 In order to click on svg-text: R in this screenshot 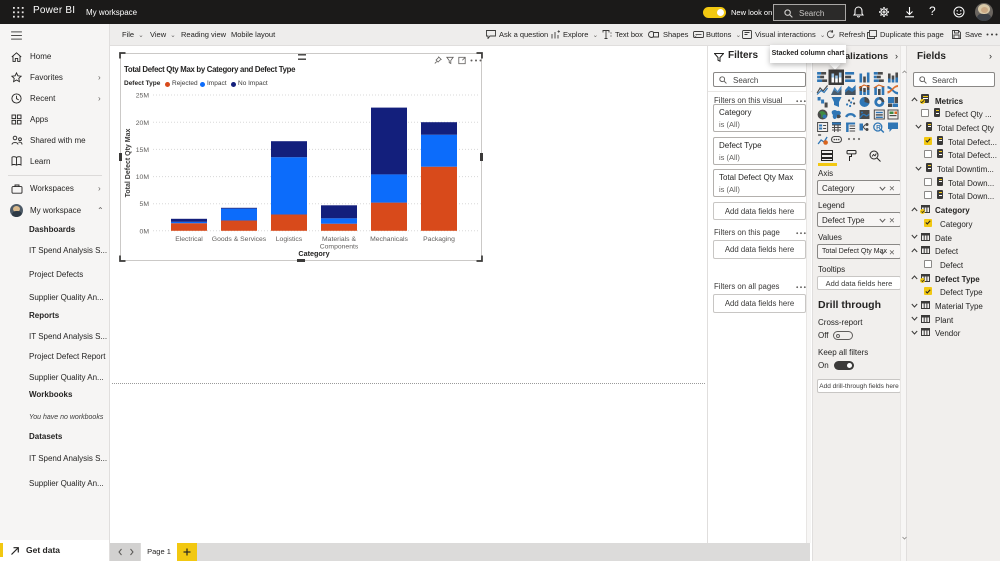, I will do `click(878, 128)`.